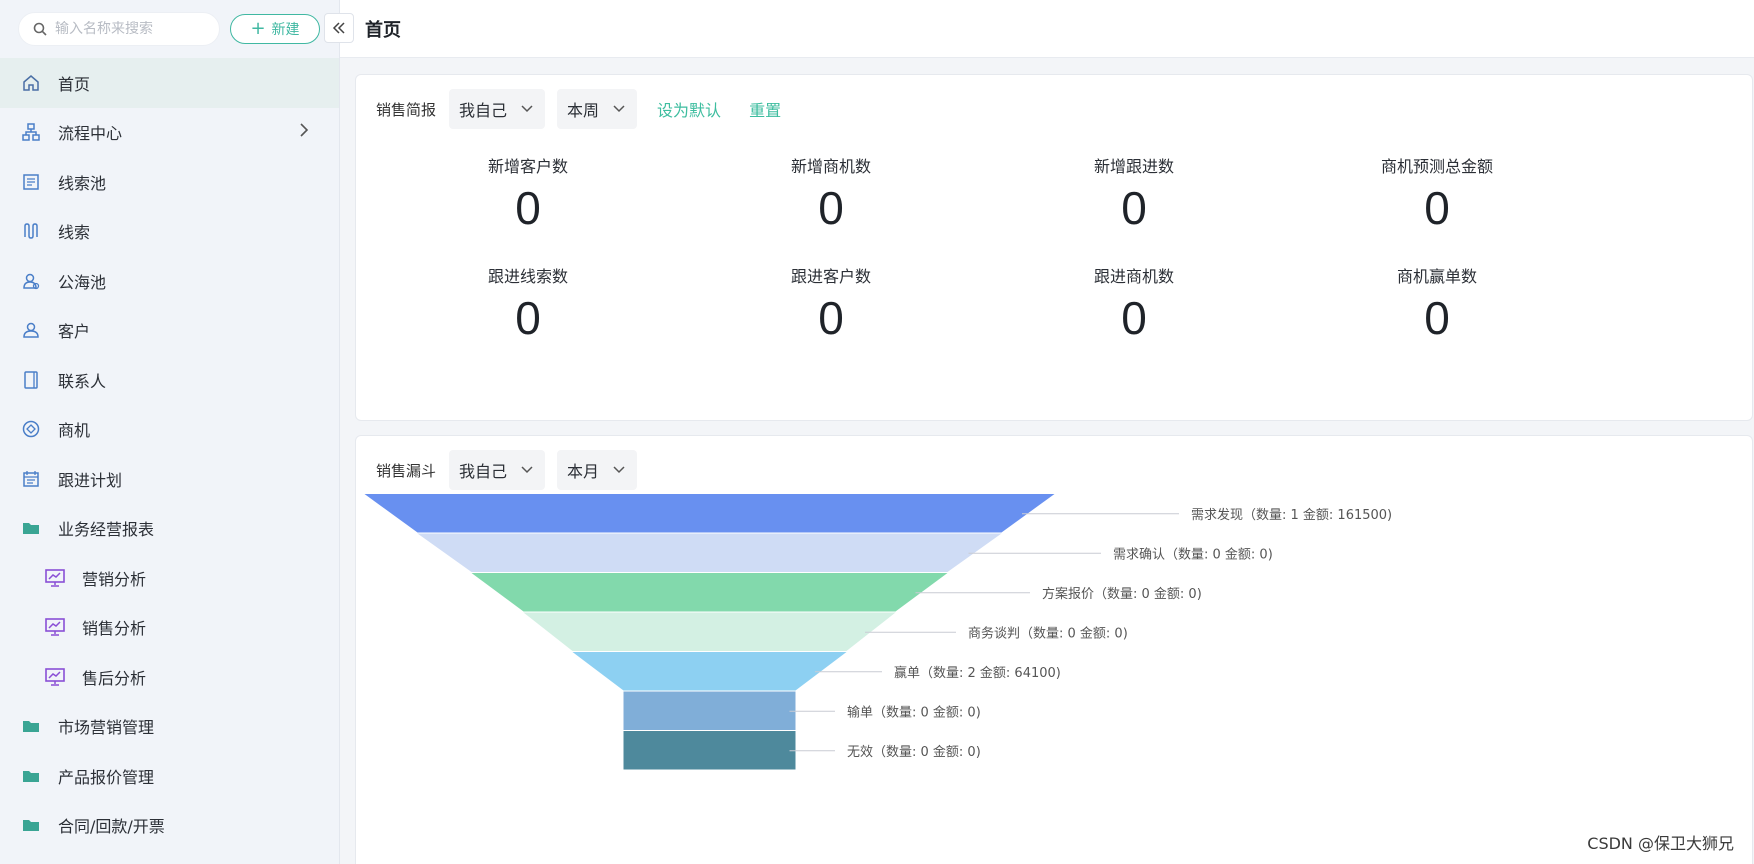 This screenshot has width=1754, height=864. What do you see at coordinates (285, 30) in the screenshot?
I see `new-button-label: 新建` at bounding box center [285, 30].